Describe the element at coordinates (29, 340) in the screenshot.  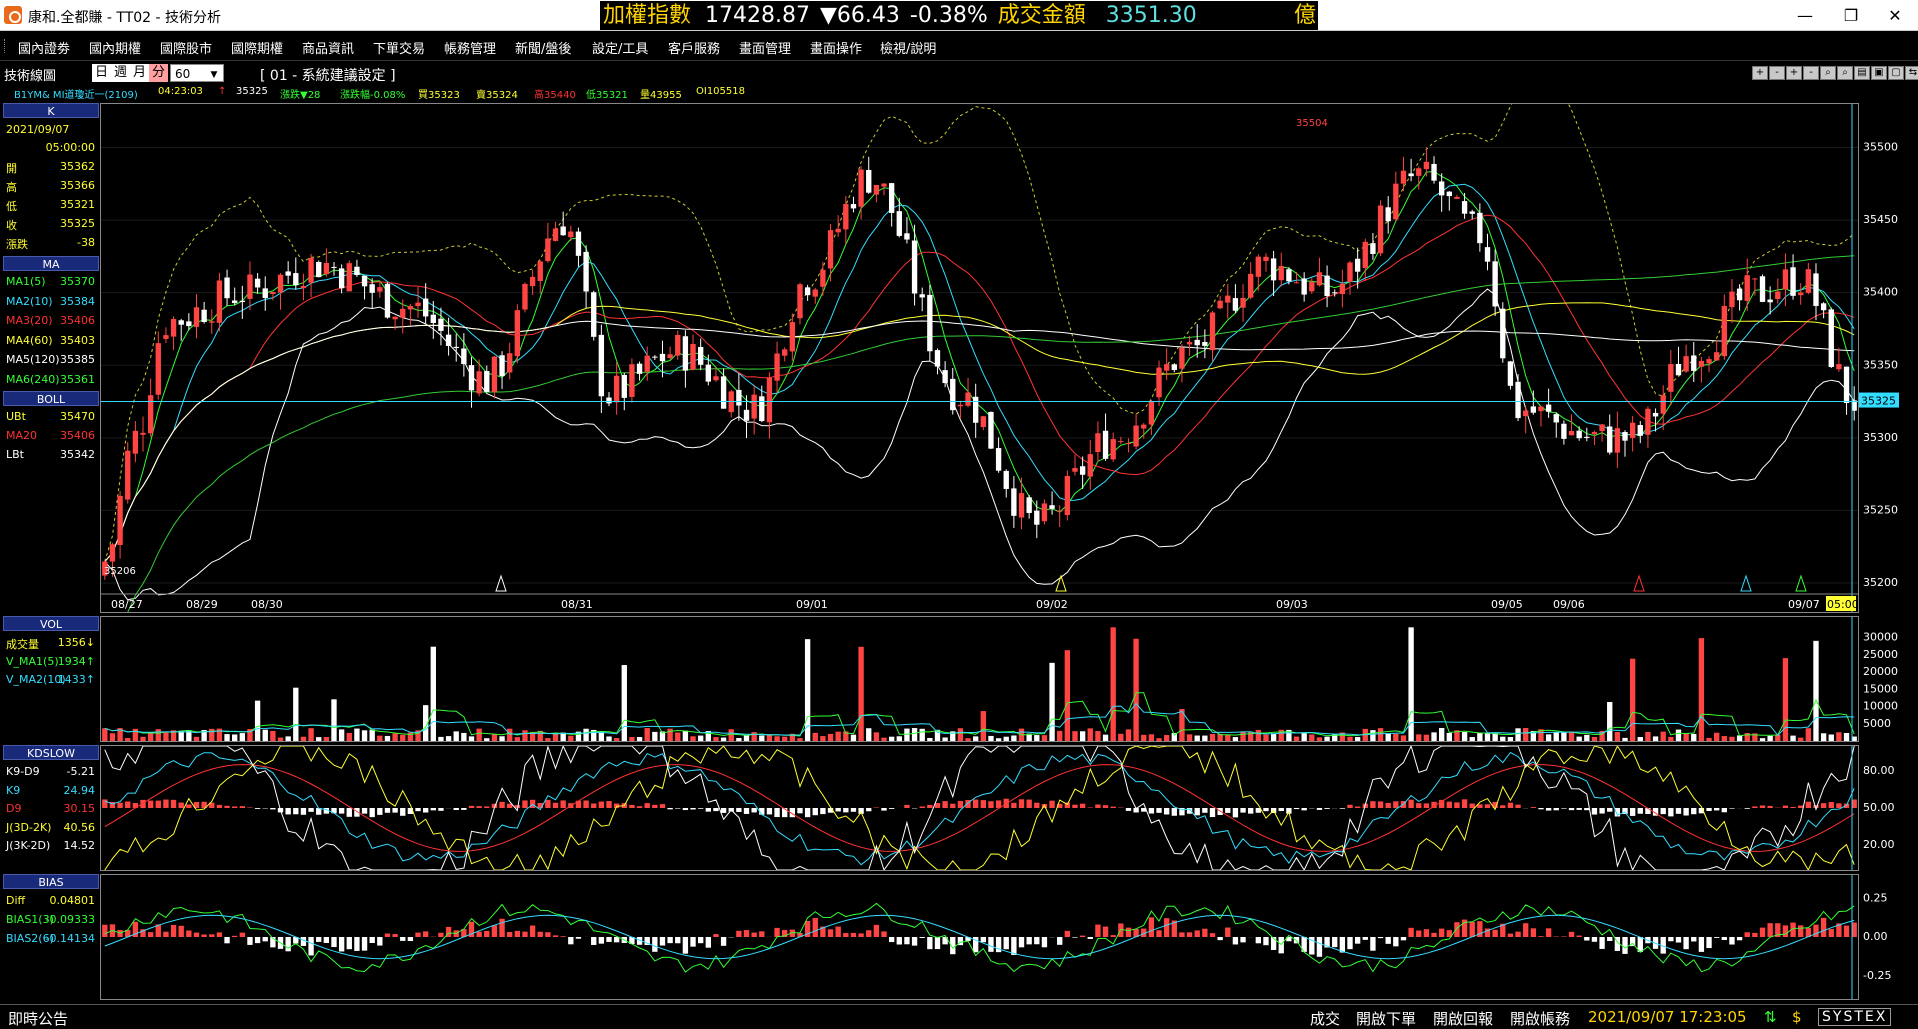
I see `ma-rows-label: MA4(60)` at that location.